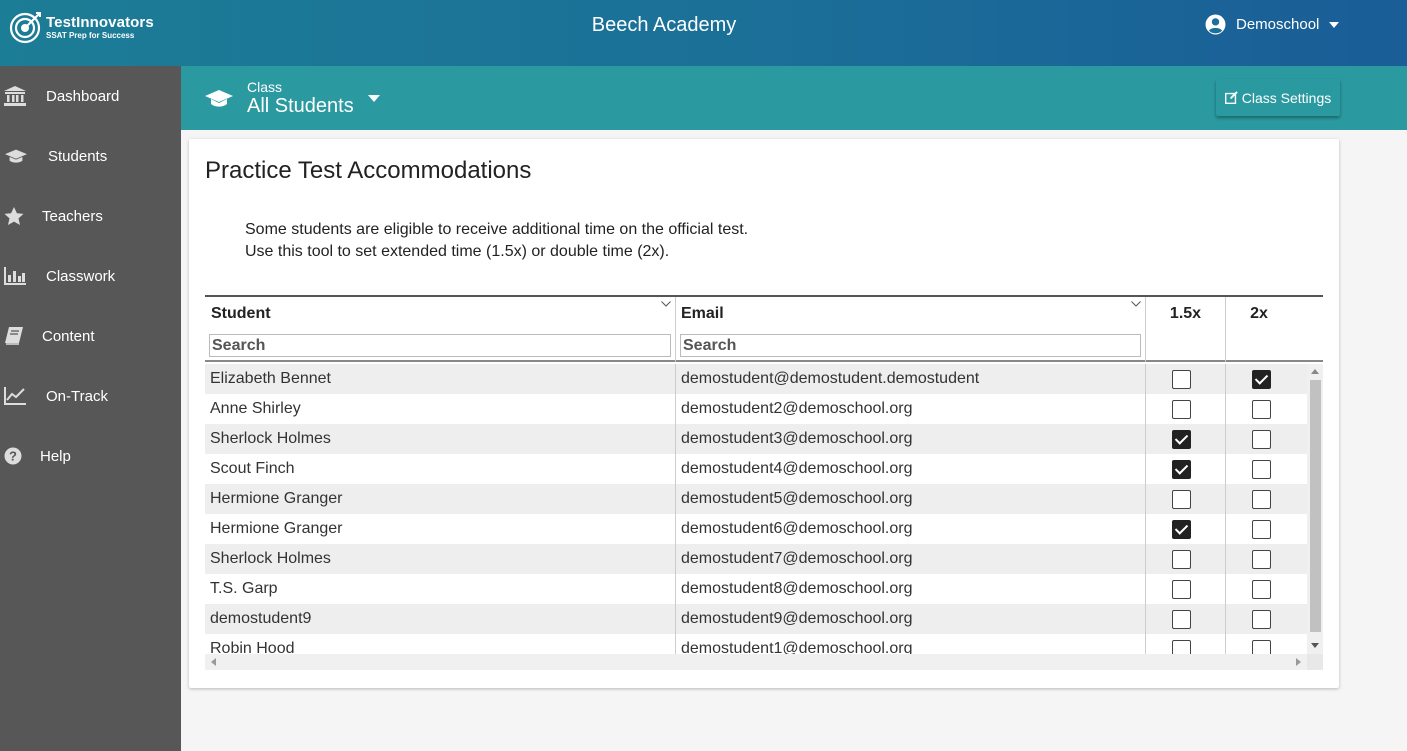 The image size is (1407, 751). I want to click on email-cell: demostudent6@demoschool.org, so click(911, 529).